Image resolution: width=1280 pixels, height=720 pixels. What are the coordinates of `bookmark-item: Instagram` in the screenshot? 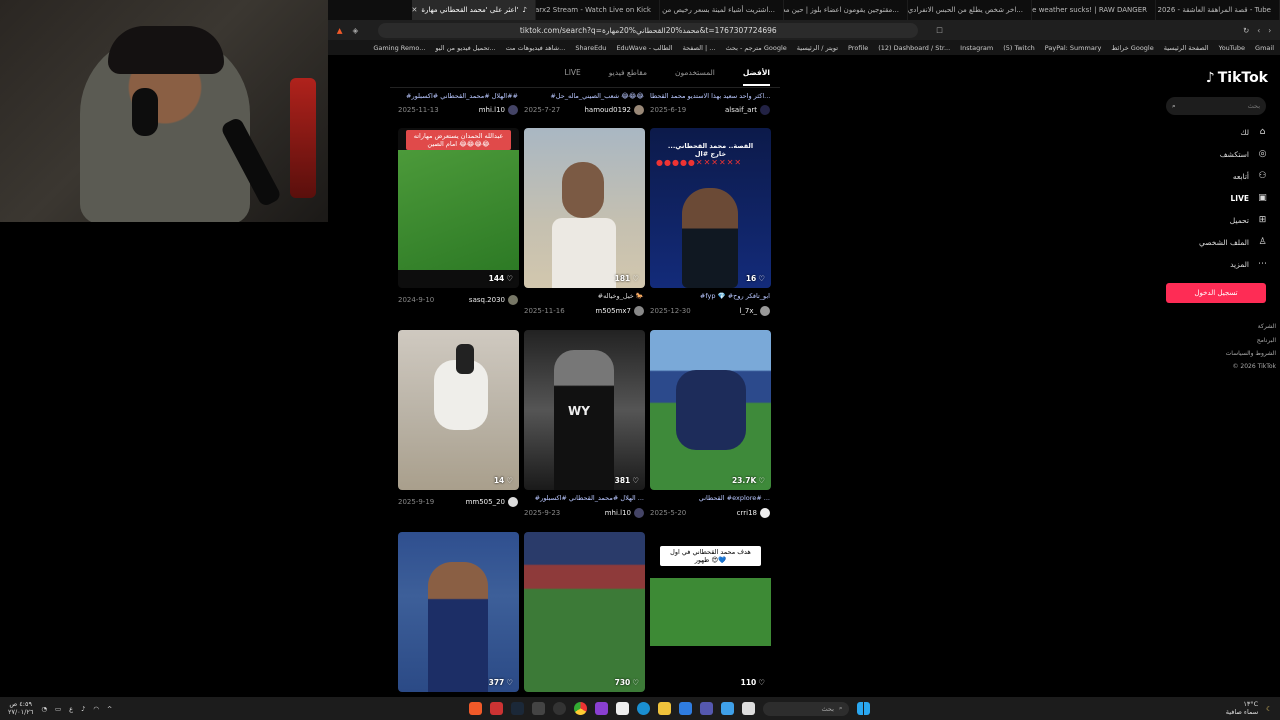 It's located at (976, 48).